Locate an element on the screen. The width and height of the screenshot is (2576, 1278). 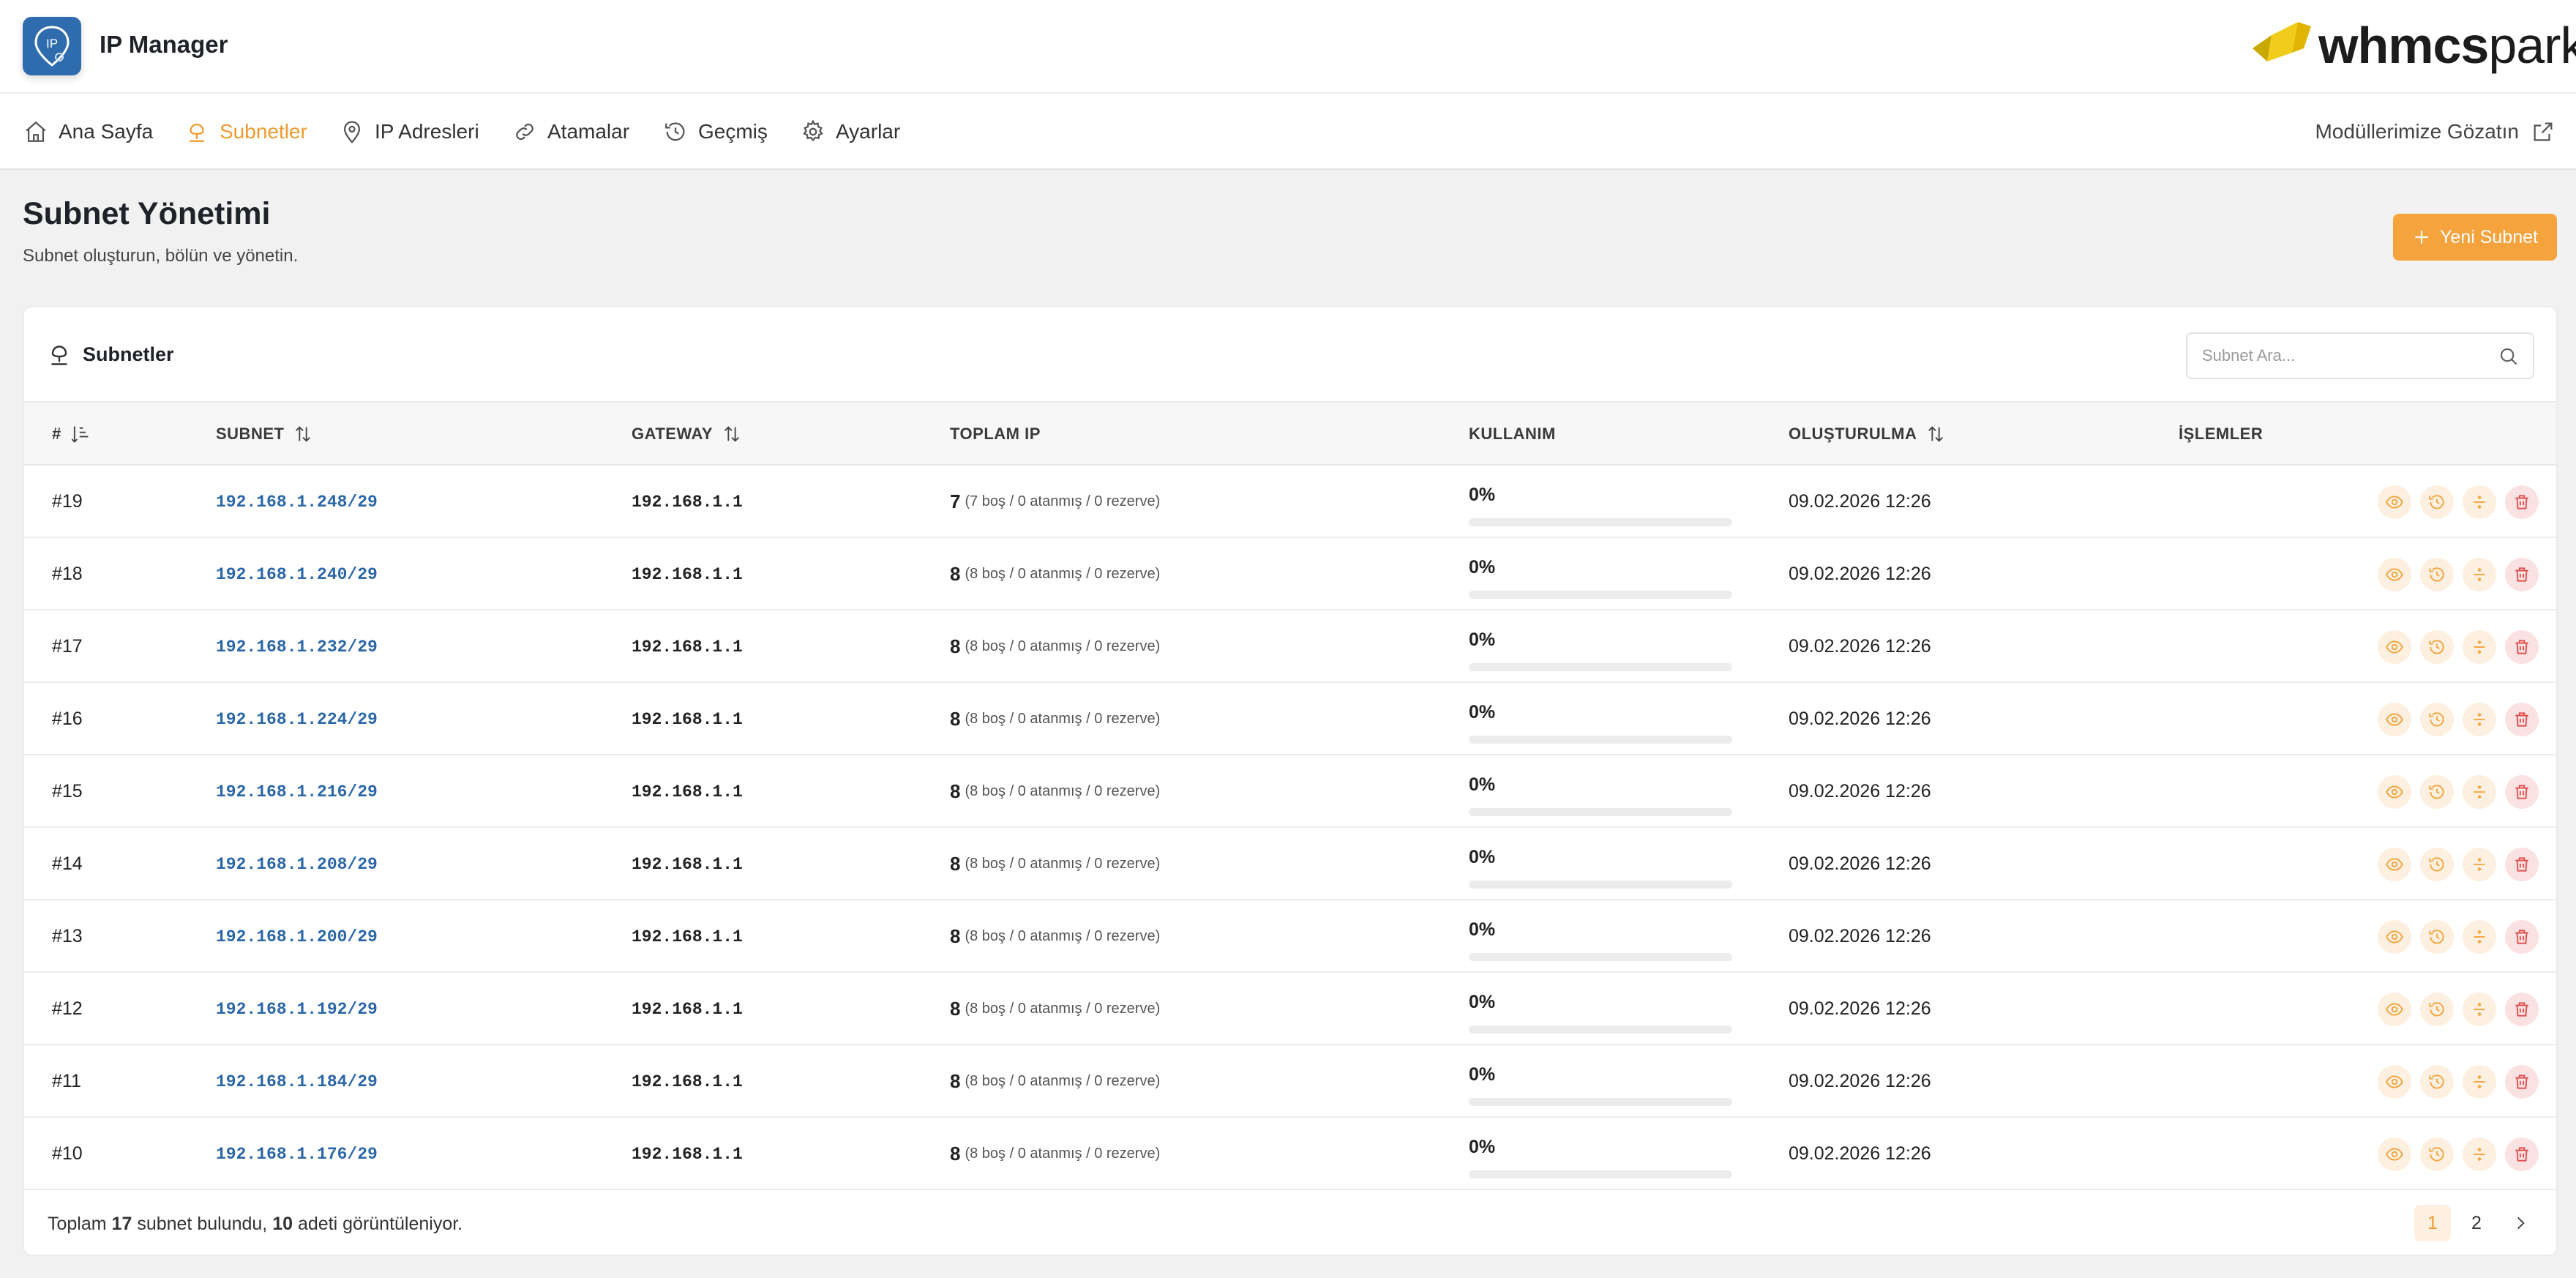
nav-item-subnets: Subnetler is located at coordinates (245, 132).